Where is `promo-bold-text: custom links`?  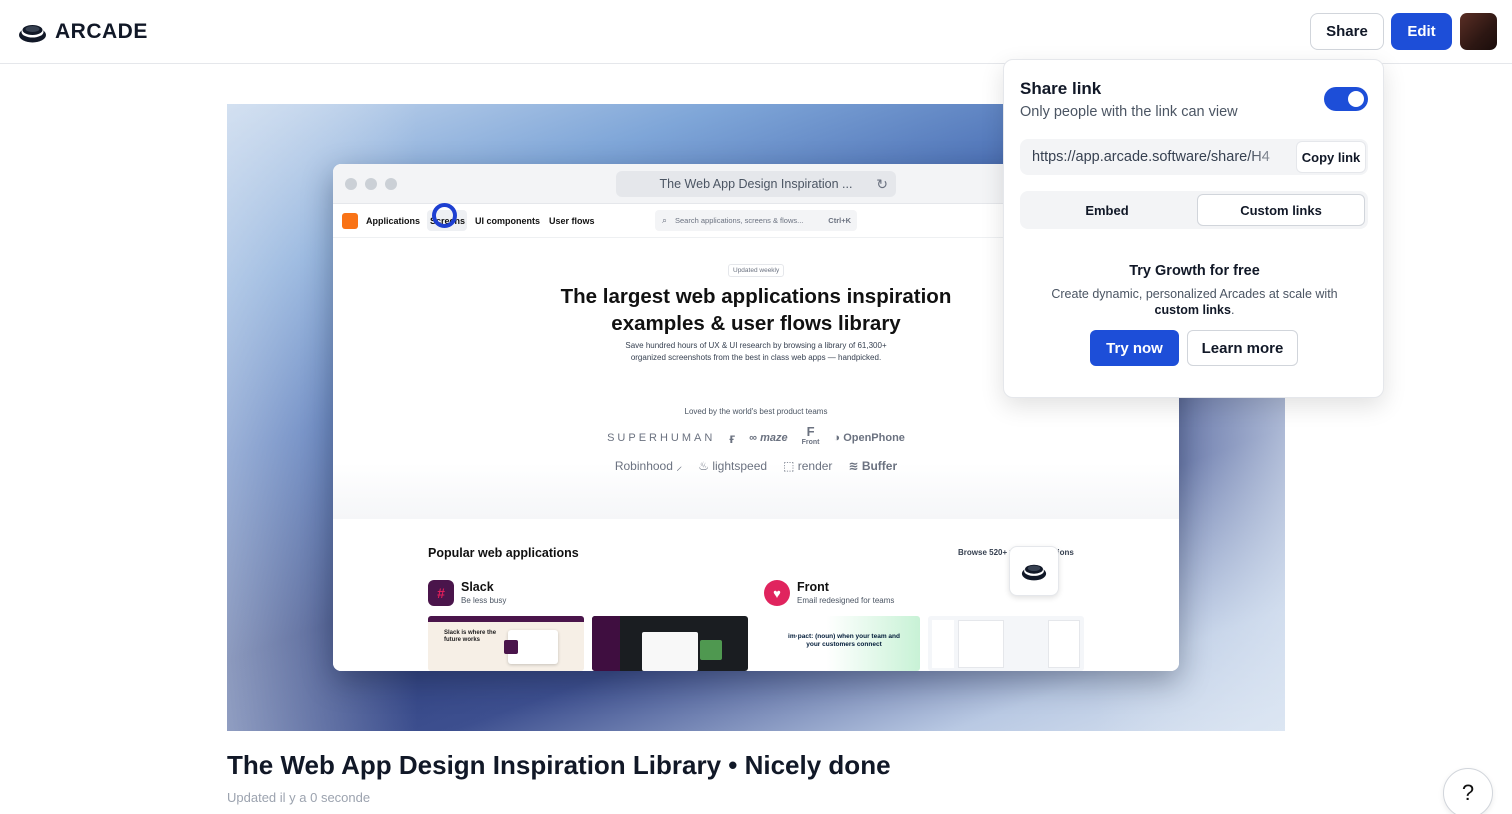
promo-bold-text: custom links is located at coordinates (1192, 310).